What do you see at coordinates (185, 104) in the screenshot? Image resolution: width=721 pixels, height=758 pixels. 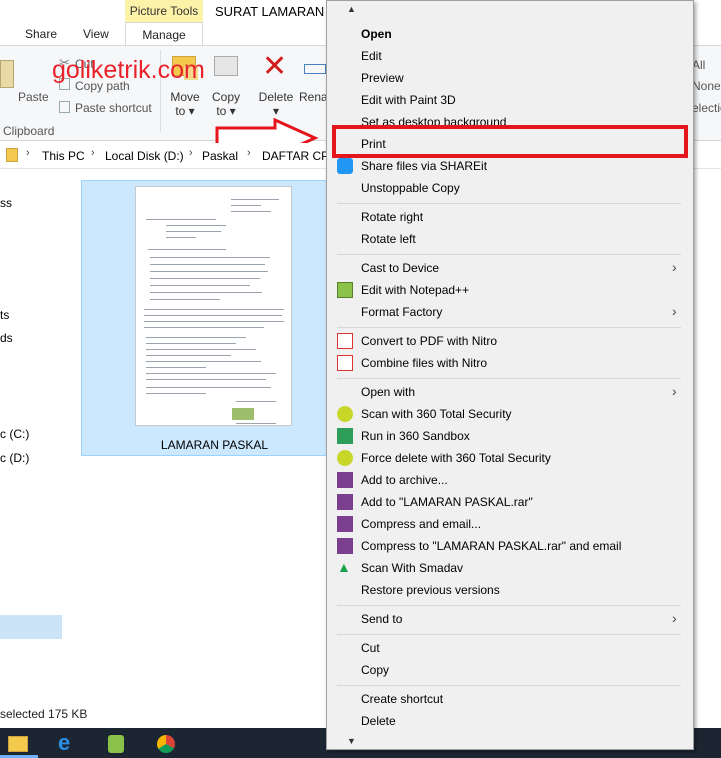 I see `move-to-button: Move to ▾` at bounding box center [185, 104].